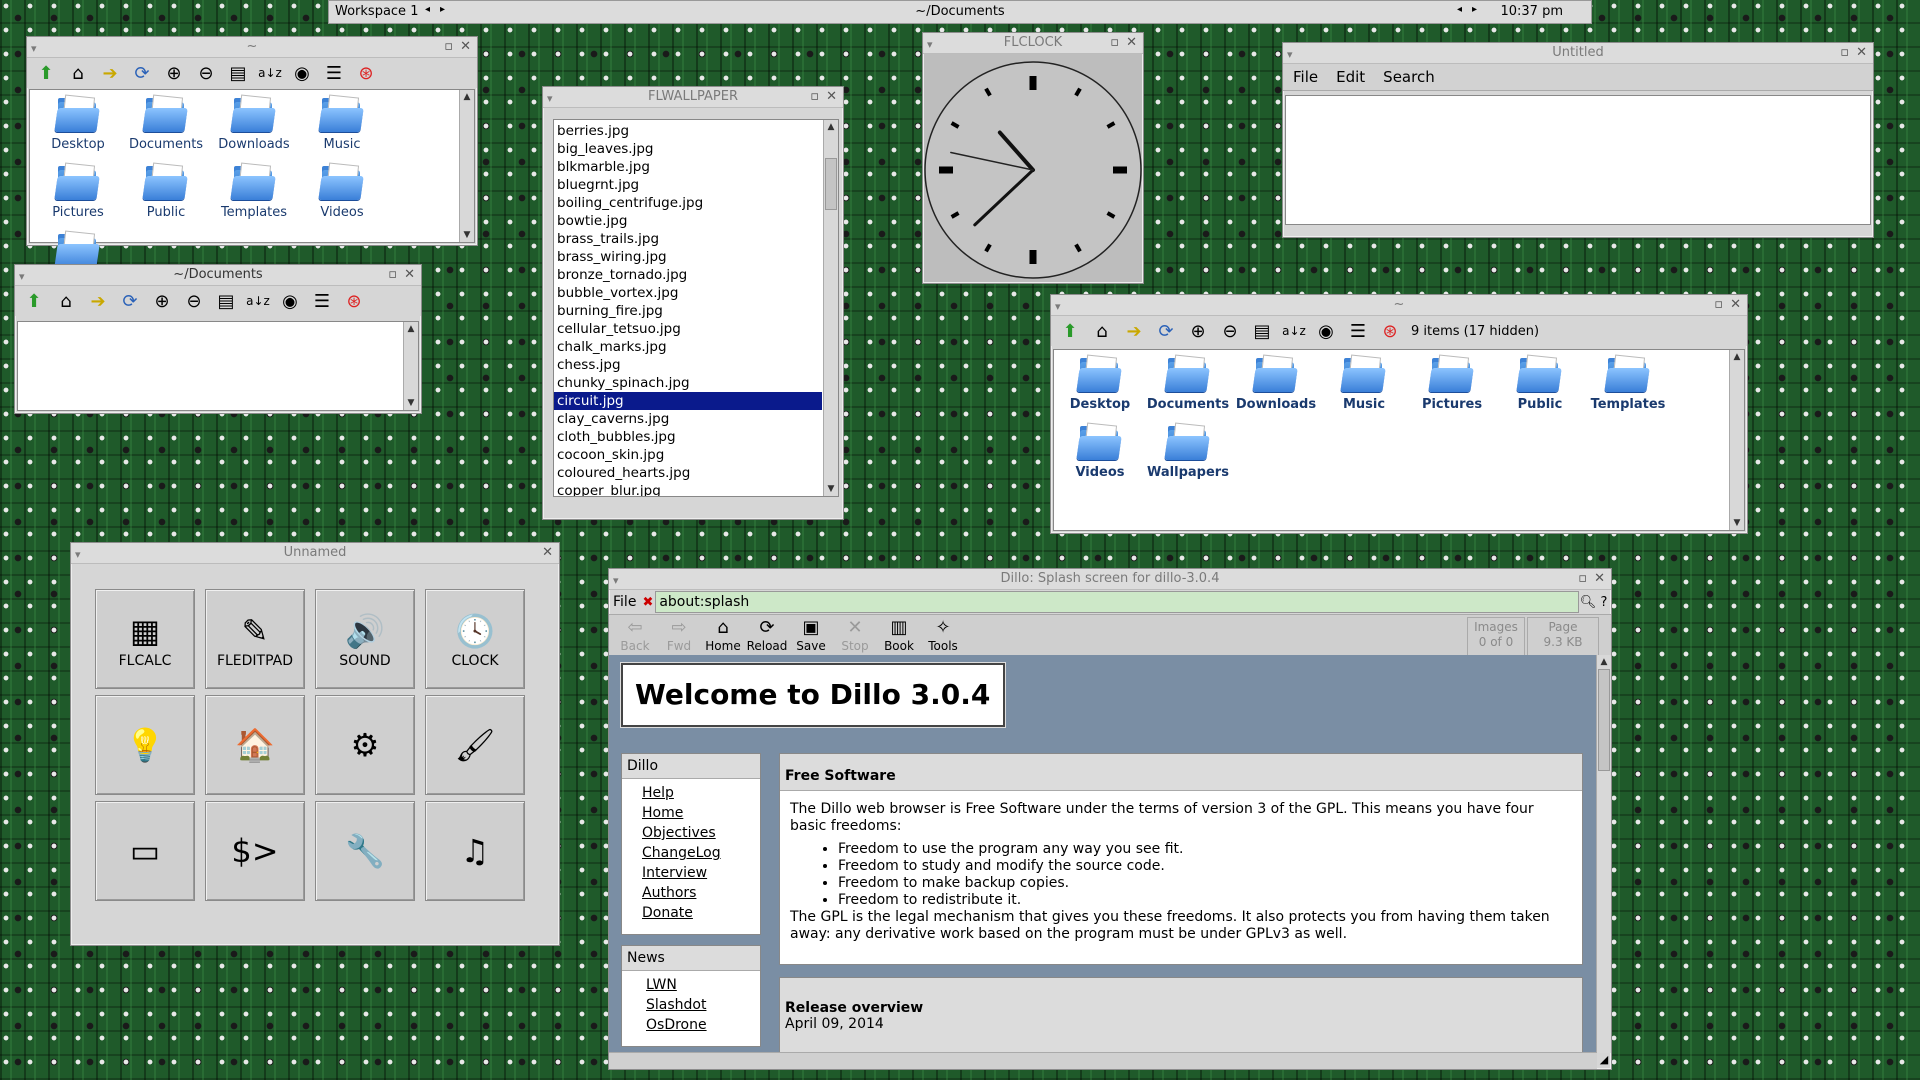  What do you see at coordinates (688, 167) in the screenshot?
I see `wallpaper-list-item: blkmarble.jpg` at bounding box center [688, 167].